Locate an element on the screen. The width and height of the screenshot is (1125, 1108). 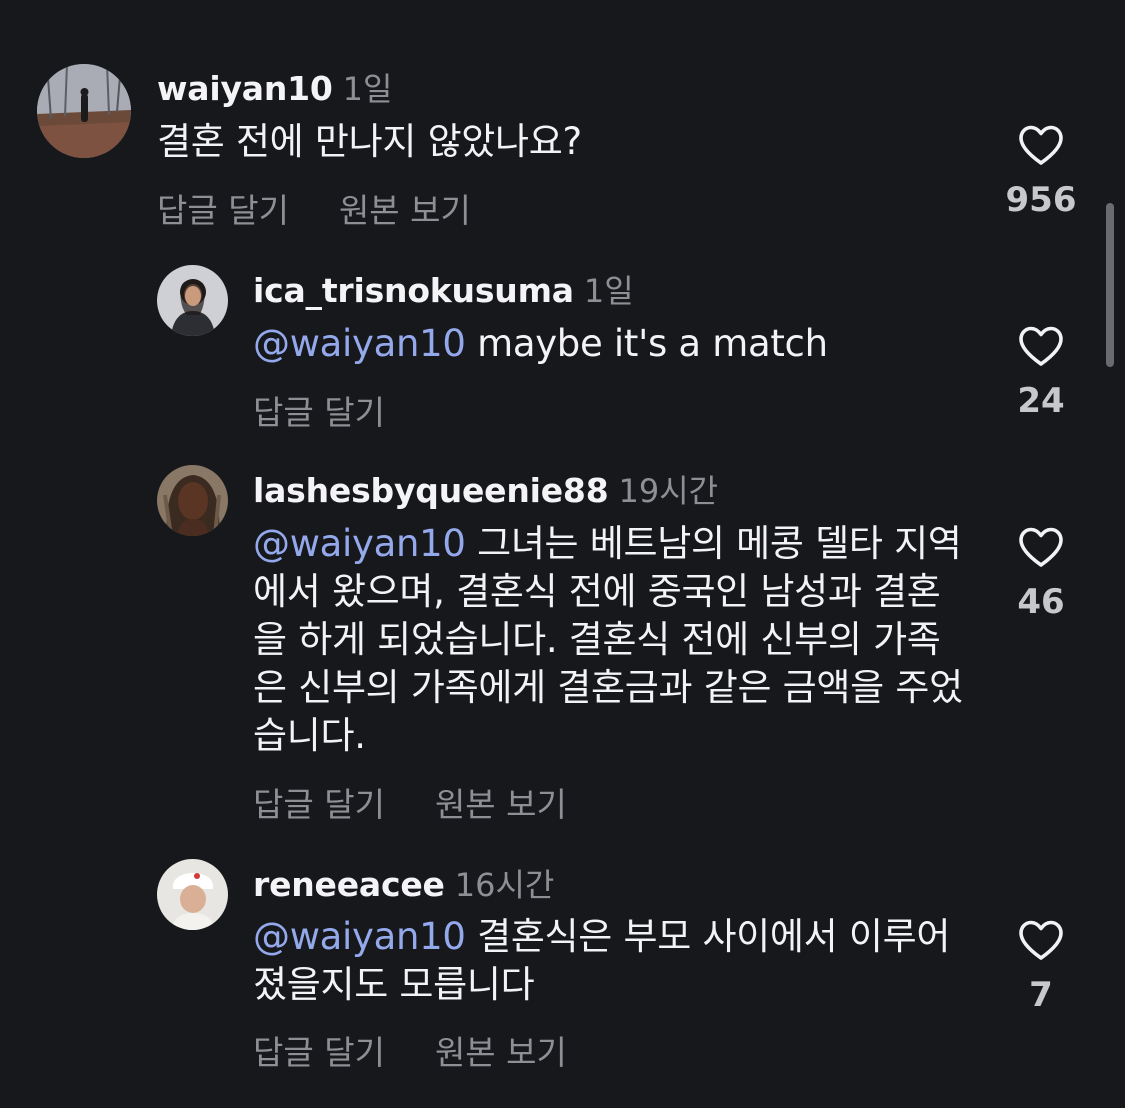
comment-text: @waiyan10 결혼식은 부모 사이에서 이루어졌을지도 모릅니다 is located at coordinates (608, 961).